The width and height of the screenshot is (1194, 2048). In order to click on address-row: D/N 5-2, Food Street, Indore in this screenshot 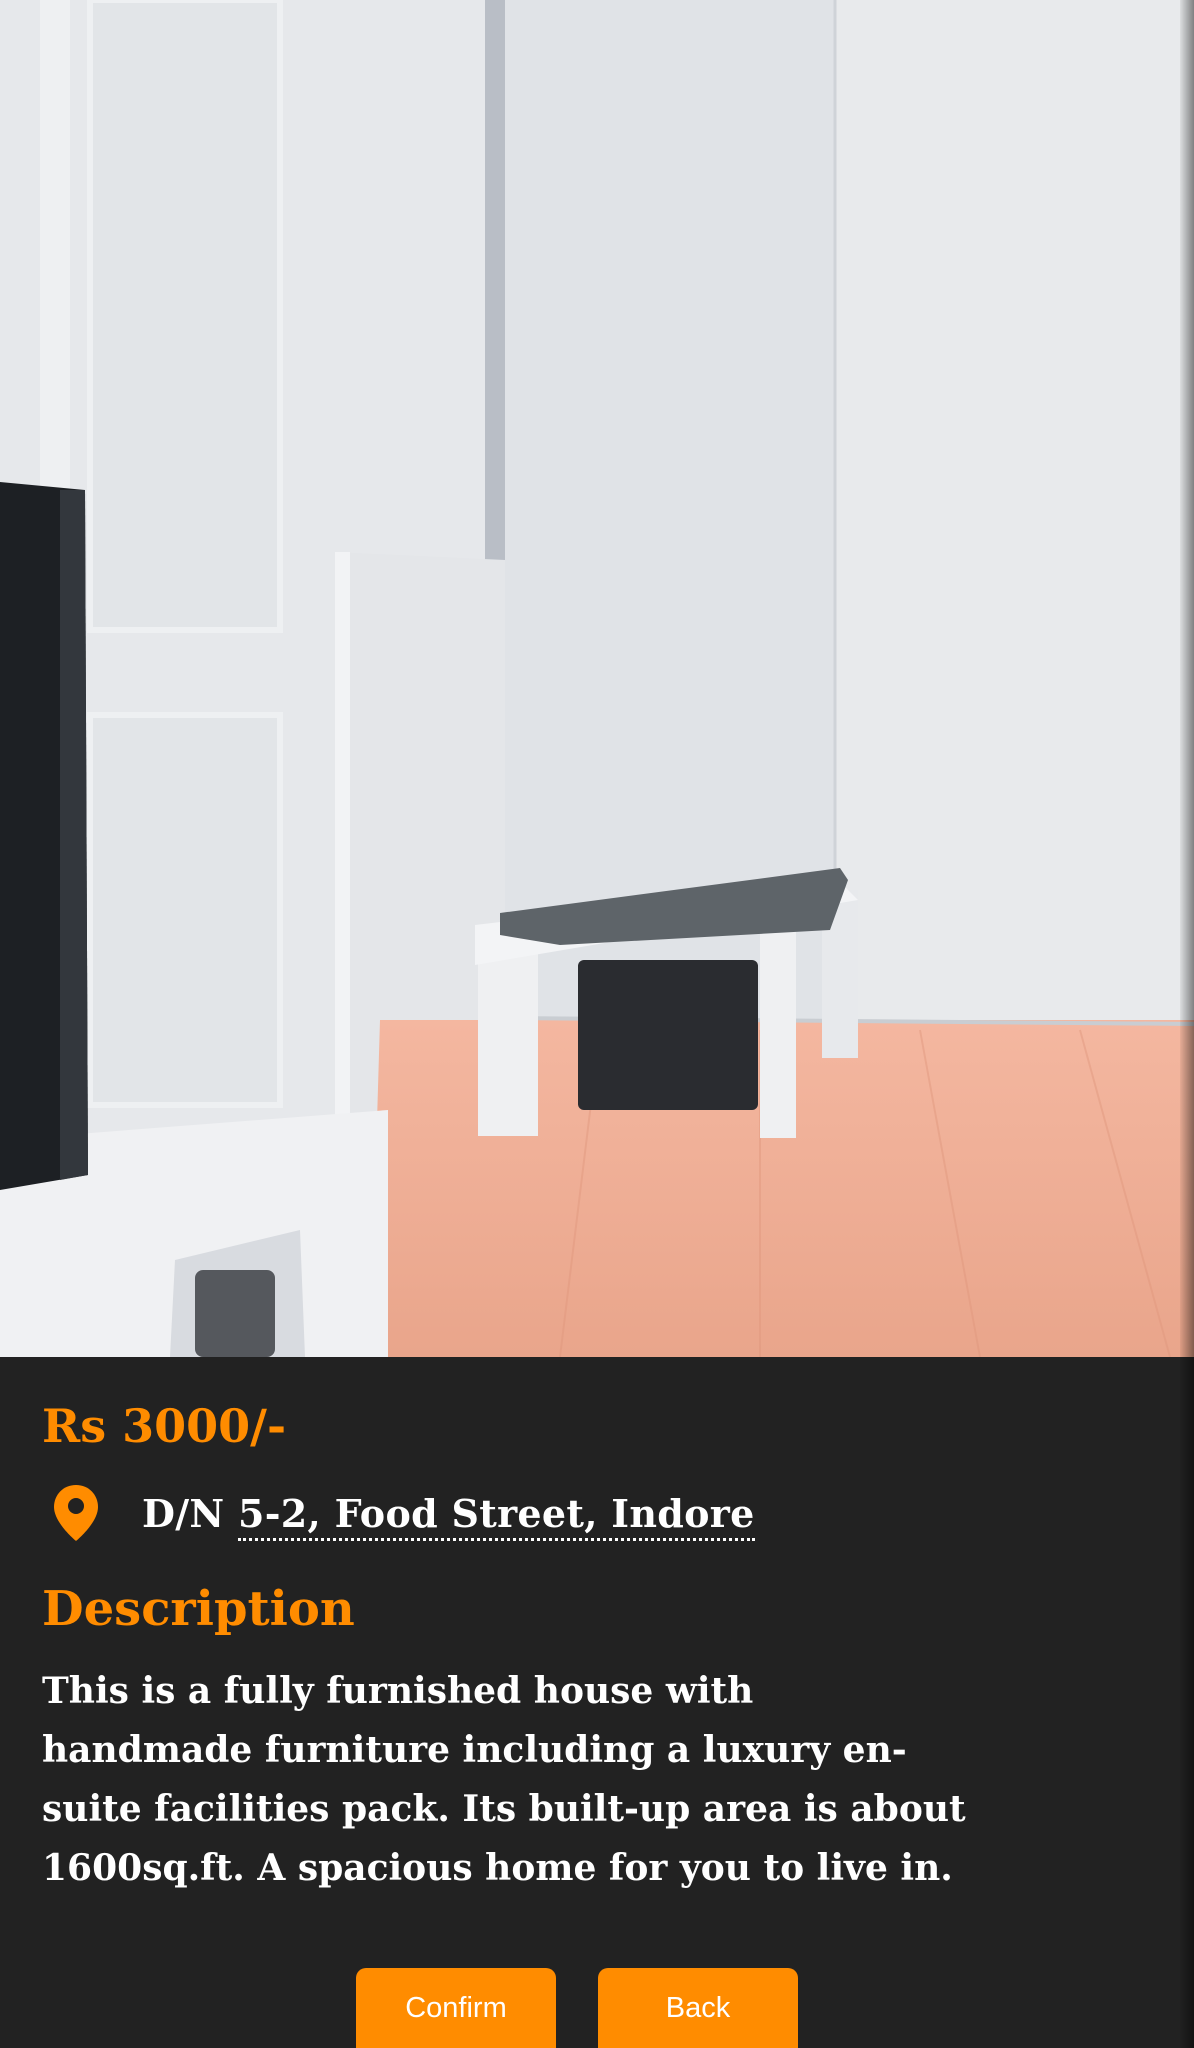, I will do `click(403, 1513)`.